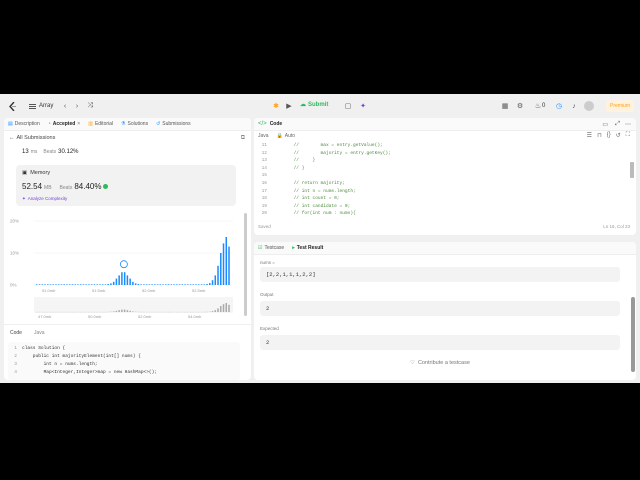 The image size is (640, 480). What do you see at coordinates (445, 124) in the screenshot?
I see `code-tabs: </> Code ▭ ⤢ ⋯` at bounding box center [445, 124].